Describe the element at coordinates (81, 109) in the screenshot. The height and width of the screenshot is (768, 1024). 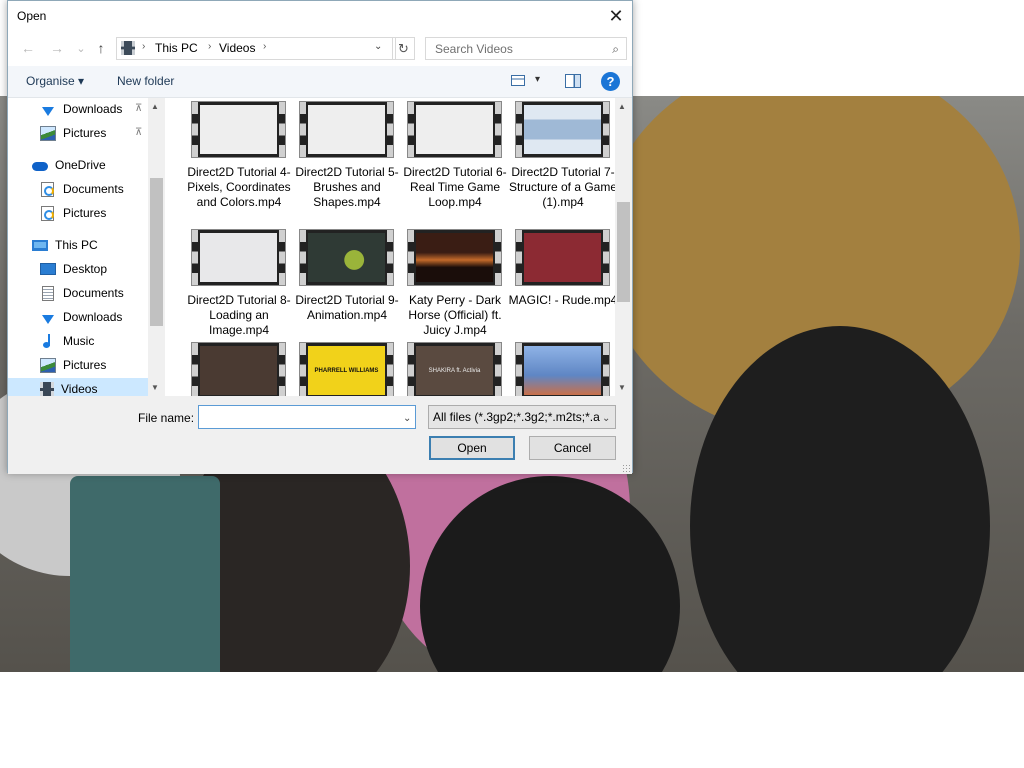
I see `nav-item-downloads-quick: Downloads` at that location.